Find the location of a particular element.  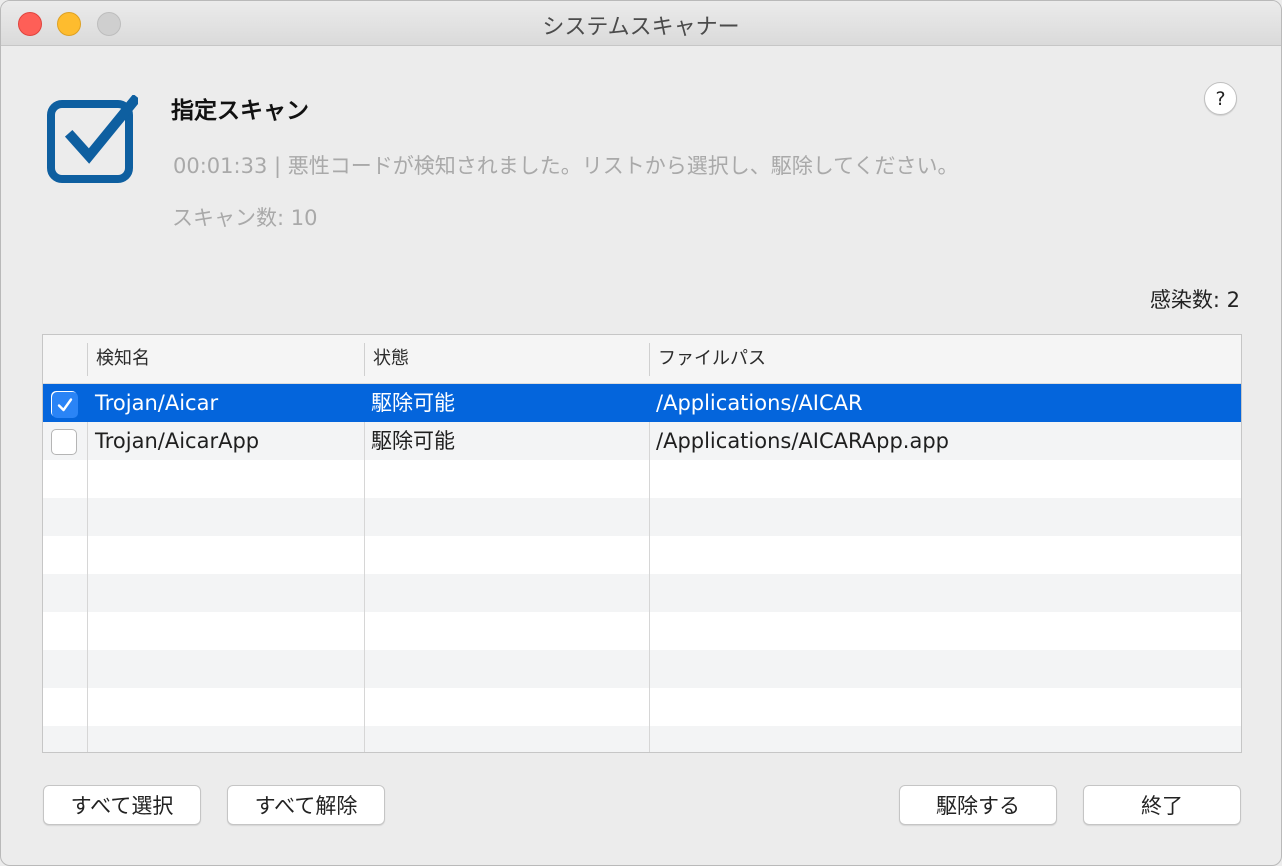

table-header: 検知名 状態 ファイルパス is located at coordinates (642, 359).